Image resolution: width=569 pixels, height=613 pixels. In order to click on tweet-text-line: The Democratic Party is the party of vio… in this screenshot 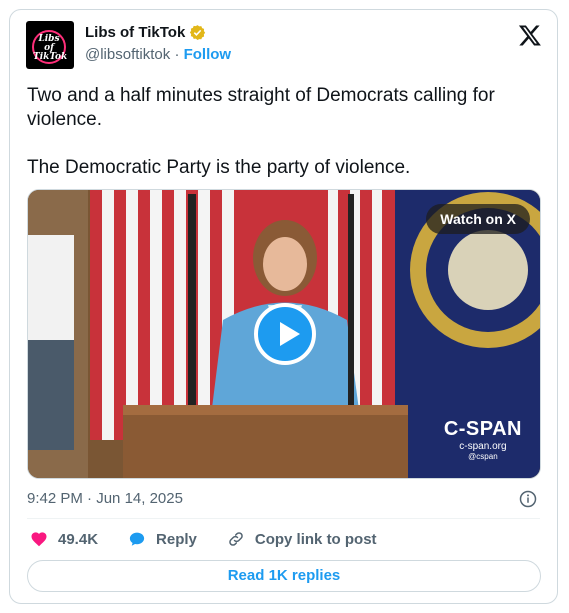, I will do `click(219, 167)`.